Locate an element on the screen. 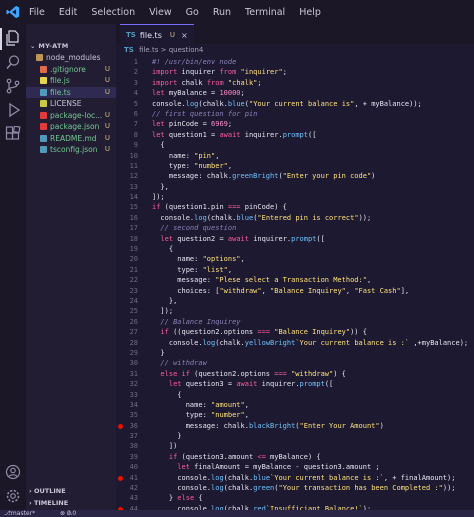 This screenshot has height=517, width=474. code-text: ]) is located at coordinates (165, 446).